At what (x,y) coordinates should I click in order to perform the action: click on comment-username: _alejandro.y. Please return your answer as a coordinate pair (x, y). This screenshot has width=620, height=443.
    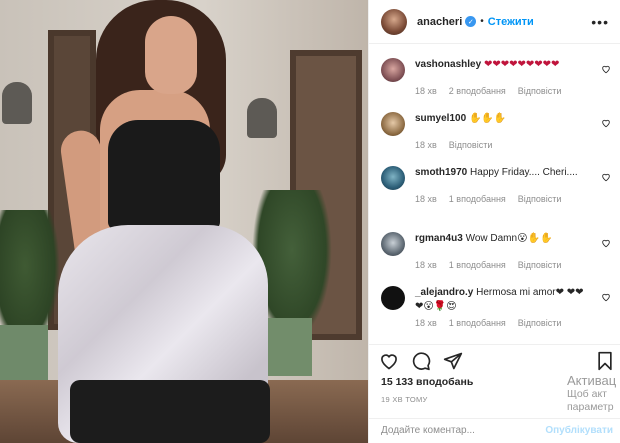
    Looking at the image, I should click on (444, 292).